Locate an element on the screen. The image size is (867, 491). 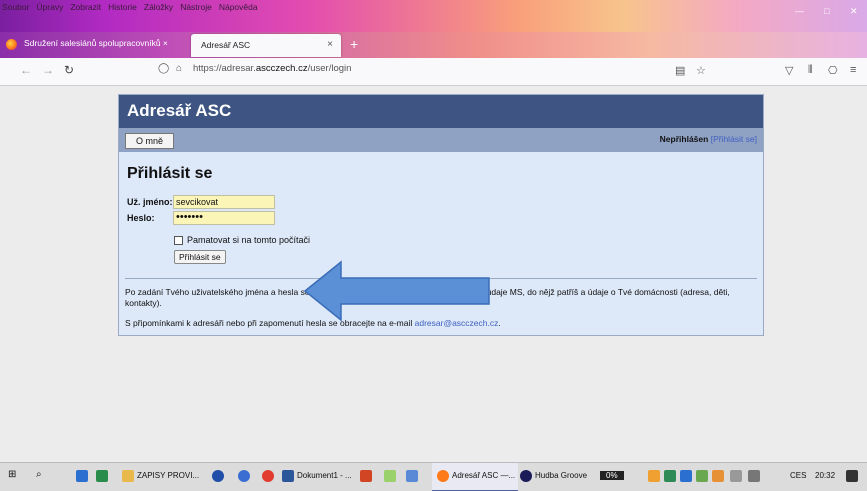
pocket-icon: ▽ is located at coordinates (789, 70).